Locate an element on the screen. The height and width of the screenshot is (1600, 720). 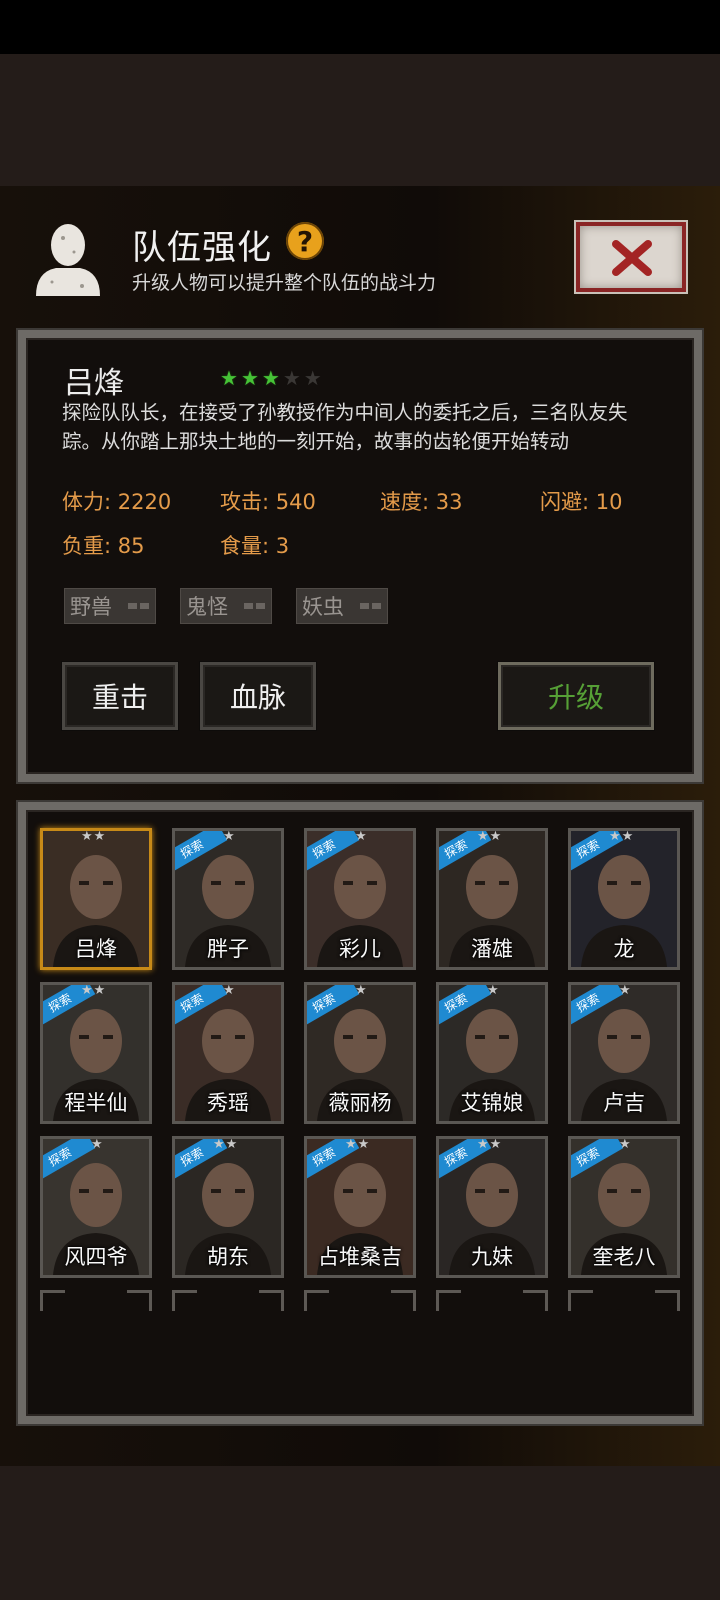
character-card: 探索 ★★ 龙 is located at coordinates (624, 899).